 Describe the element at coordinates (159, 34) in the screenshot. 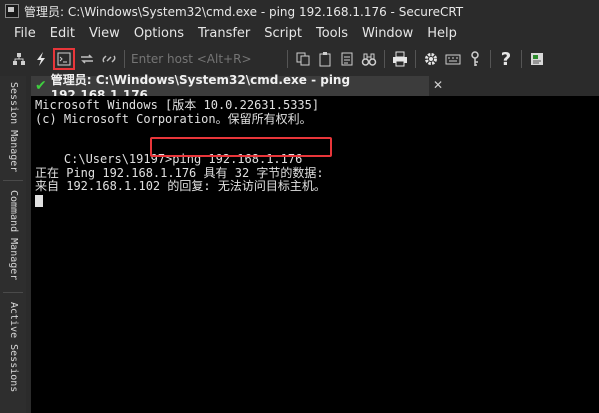

I see `menu-options: Options` at that location.